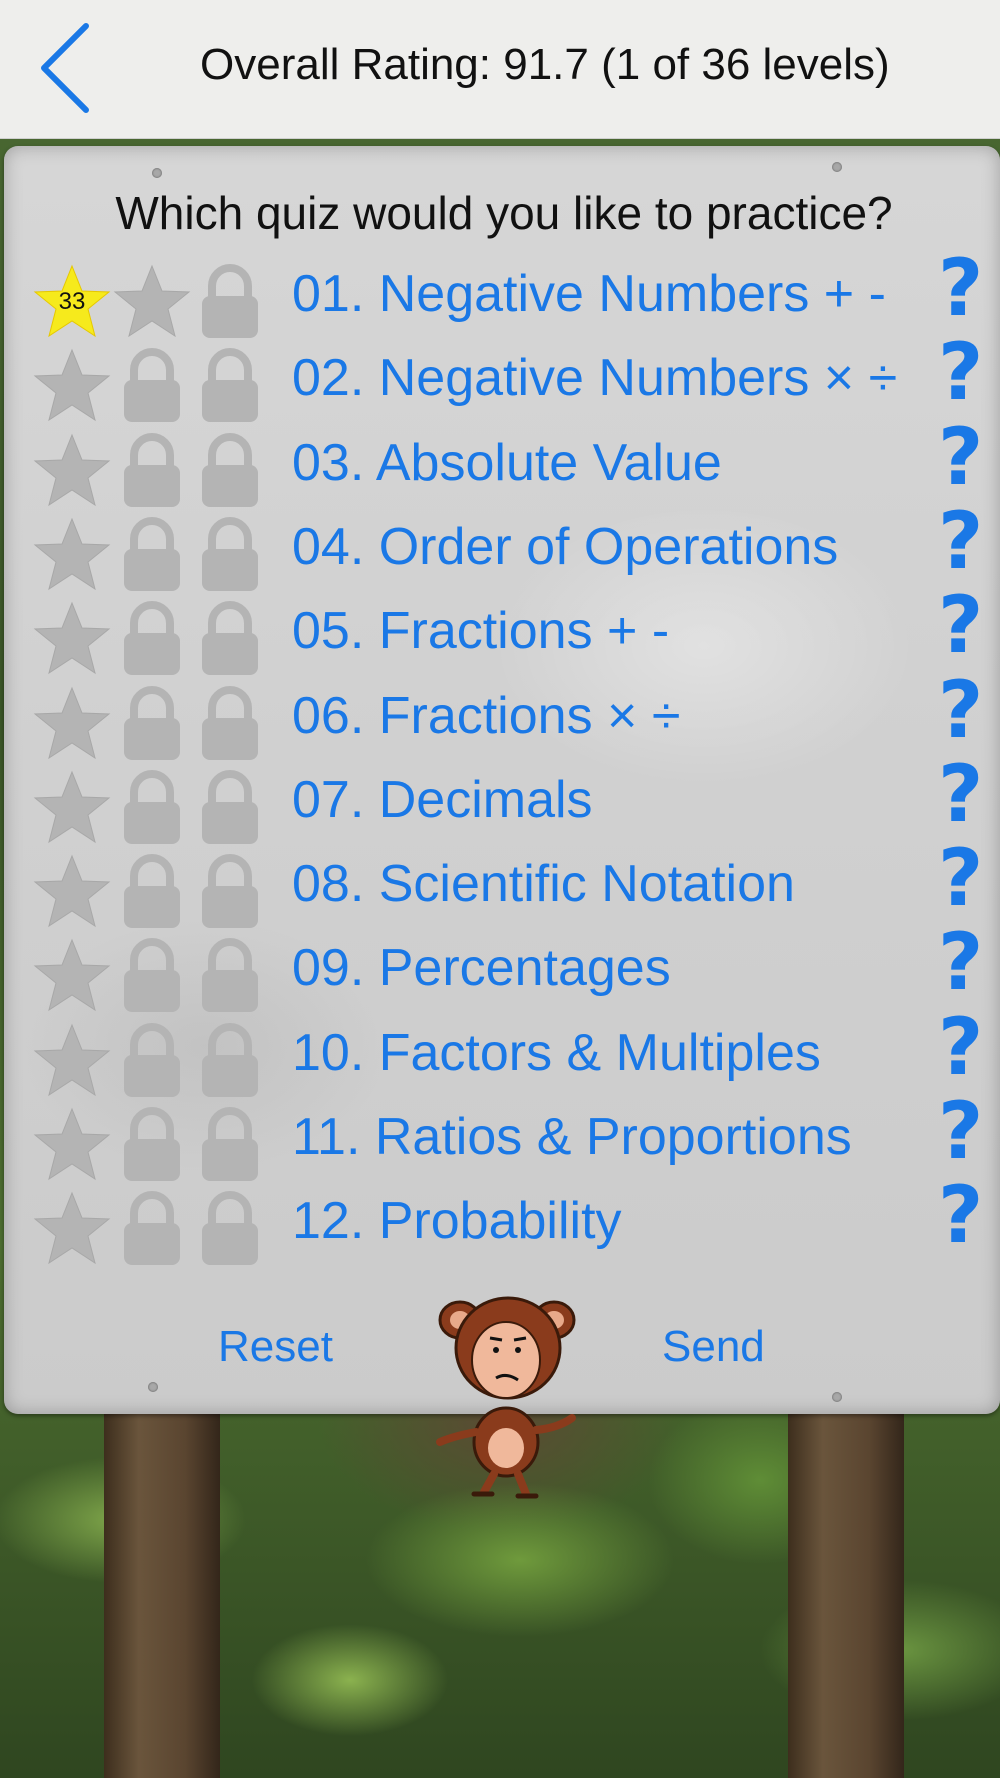 The image size is (1000, 1778). What do you see at coordinates (506, 1397) in the screenshot?
I see `monkey-mascot` at bounding box center [506, 1397].